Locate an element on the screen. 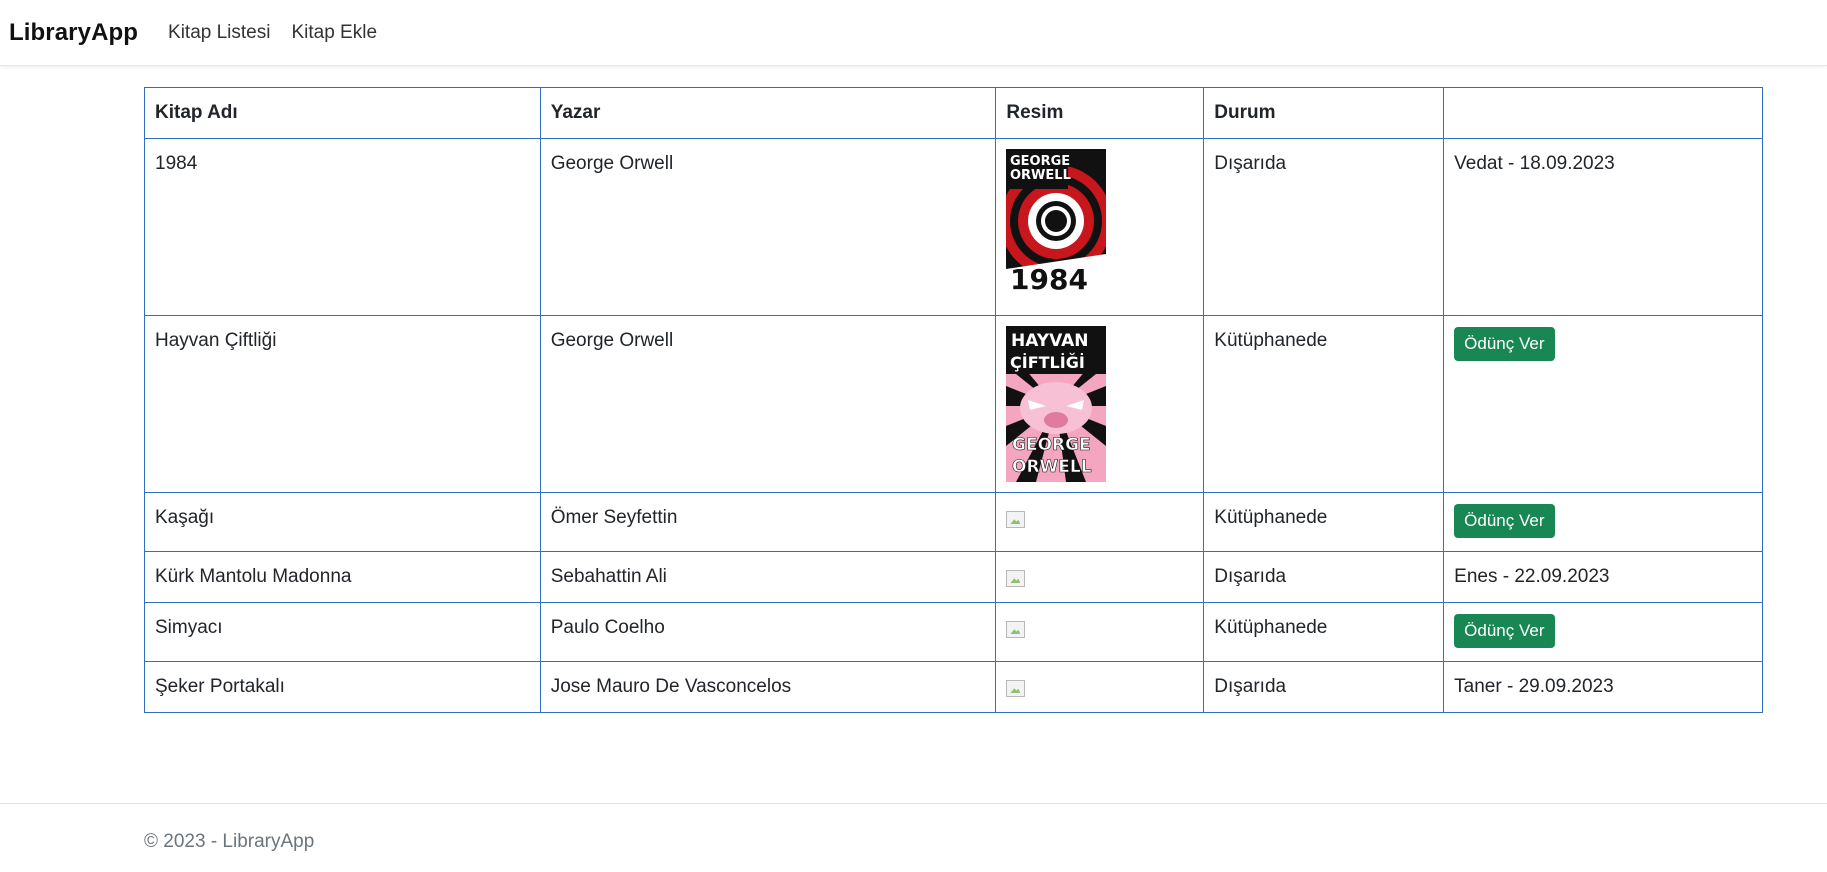  header-kitap-adi: Kitap Adı is located at coordinates (342, 113).